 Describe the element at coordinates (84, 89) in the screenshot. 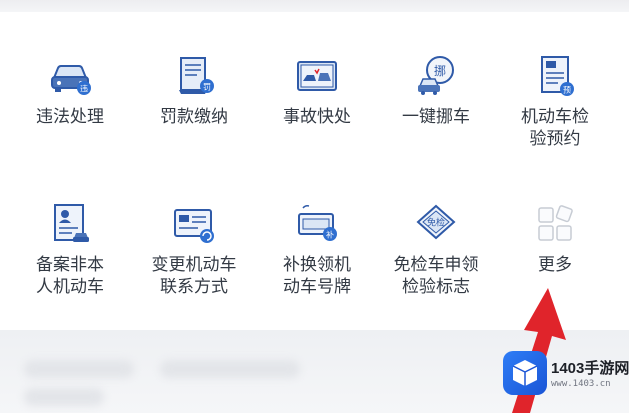

I see `svg-text: 违` at that location.